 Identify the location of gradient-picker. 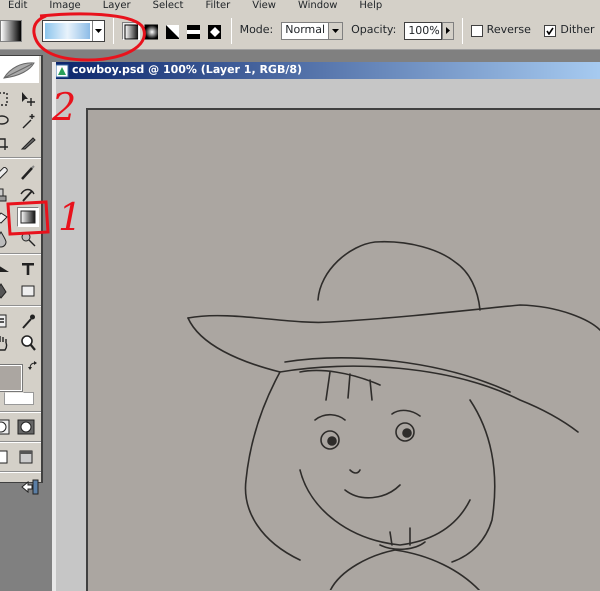
(73, 31).